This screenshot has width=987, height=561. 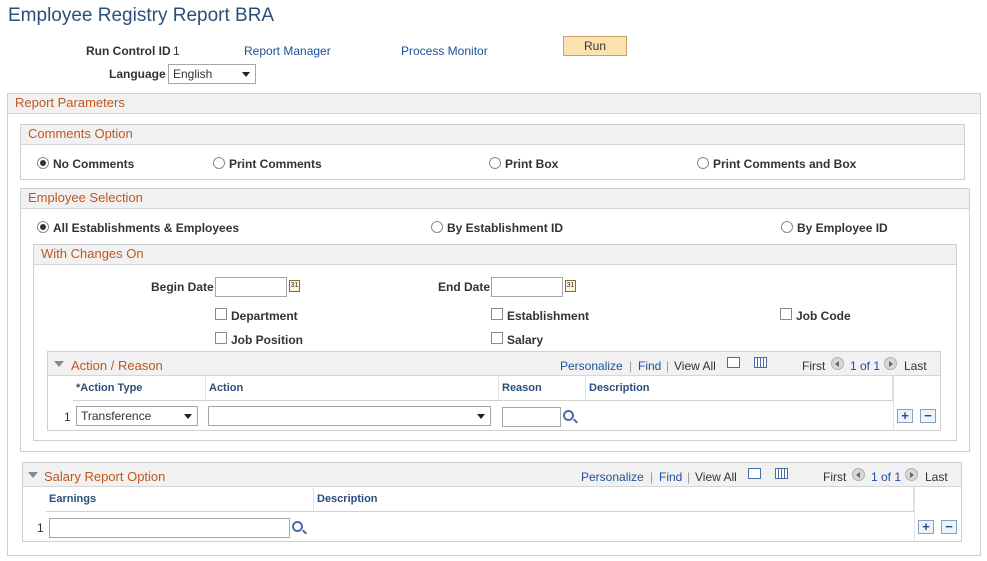 I want to click on comments-option-header: Comments Option, so click(x=492, y=135).